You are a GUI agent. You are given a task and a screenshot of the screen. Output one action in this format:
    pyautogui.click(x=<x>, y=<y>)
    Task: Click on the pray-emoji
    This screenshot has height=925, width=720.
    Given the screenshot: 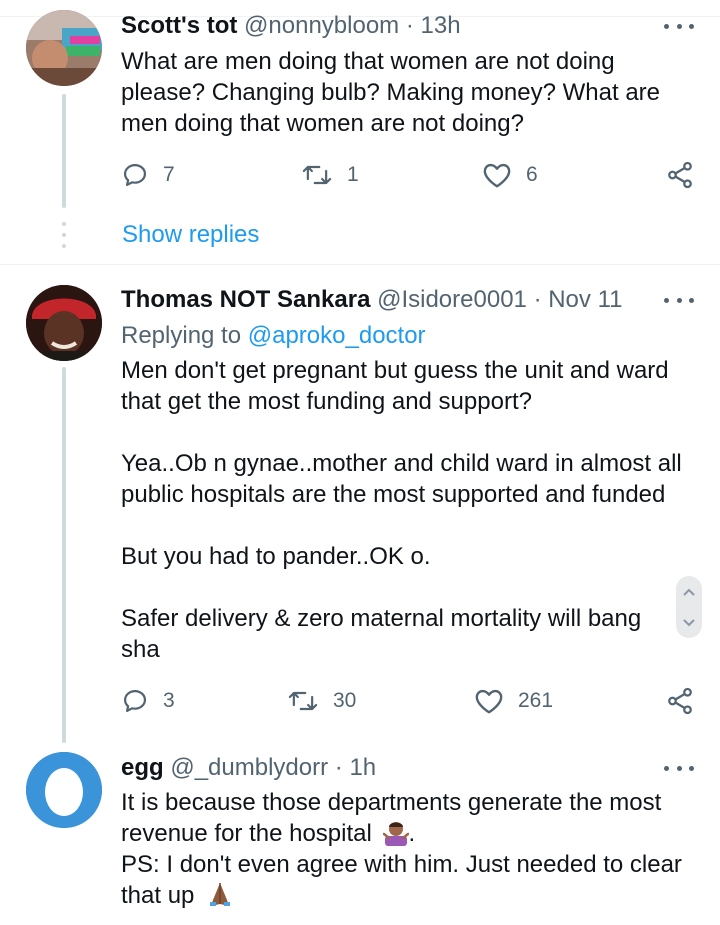 What is the action you would take?
    pyautogui.click(x=220, y=894)
    